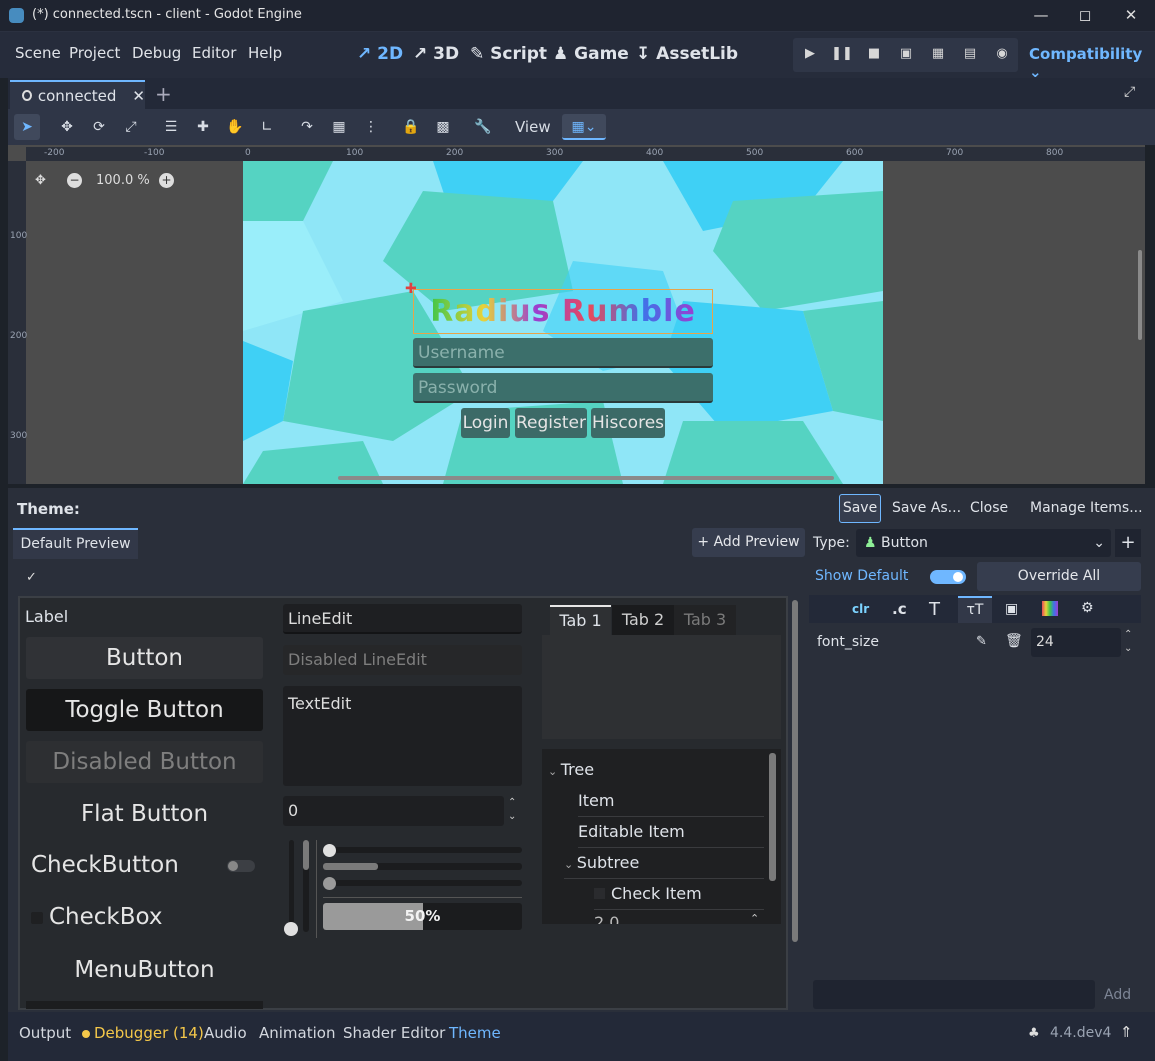 This screenshot has height=1061, width=1155. What do you see at coordinates (380, 54) in the screenshot?
I see `workspace-2d: ↗ 2D` at bounding box center [380, 54].